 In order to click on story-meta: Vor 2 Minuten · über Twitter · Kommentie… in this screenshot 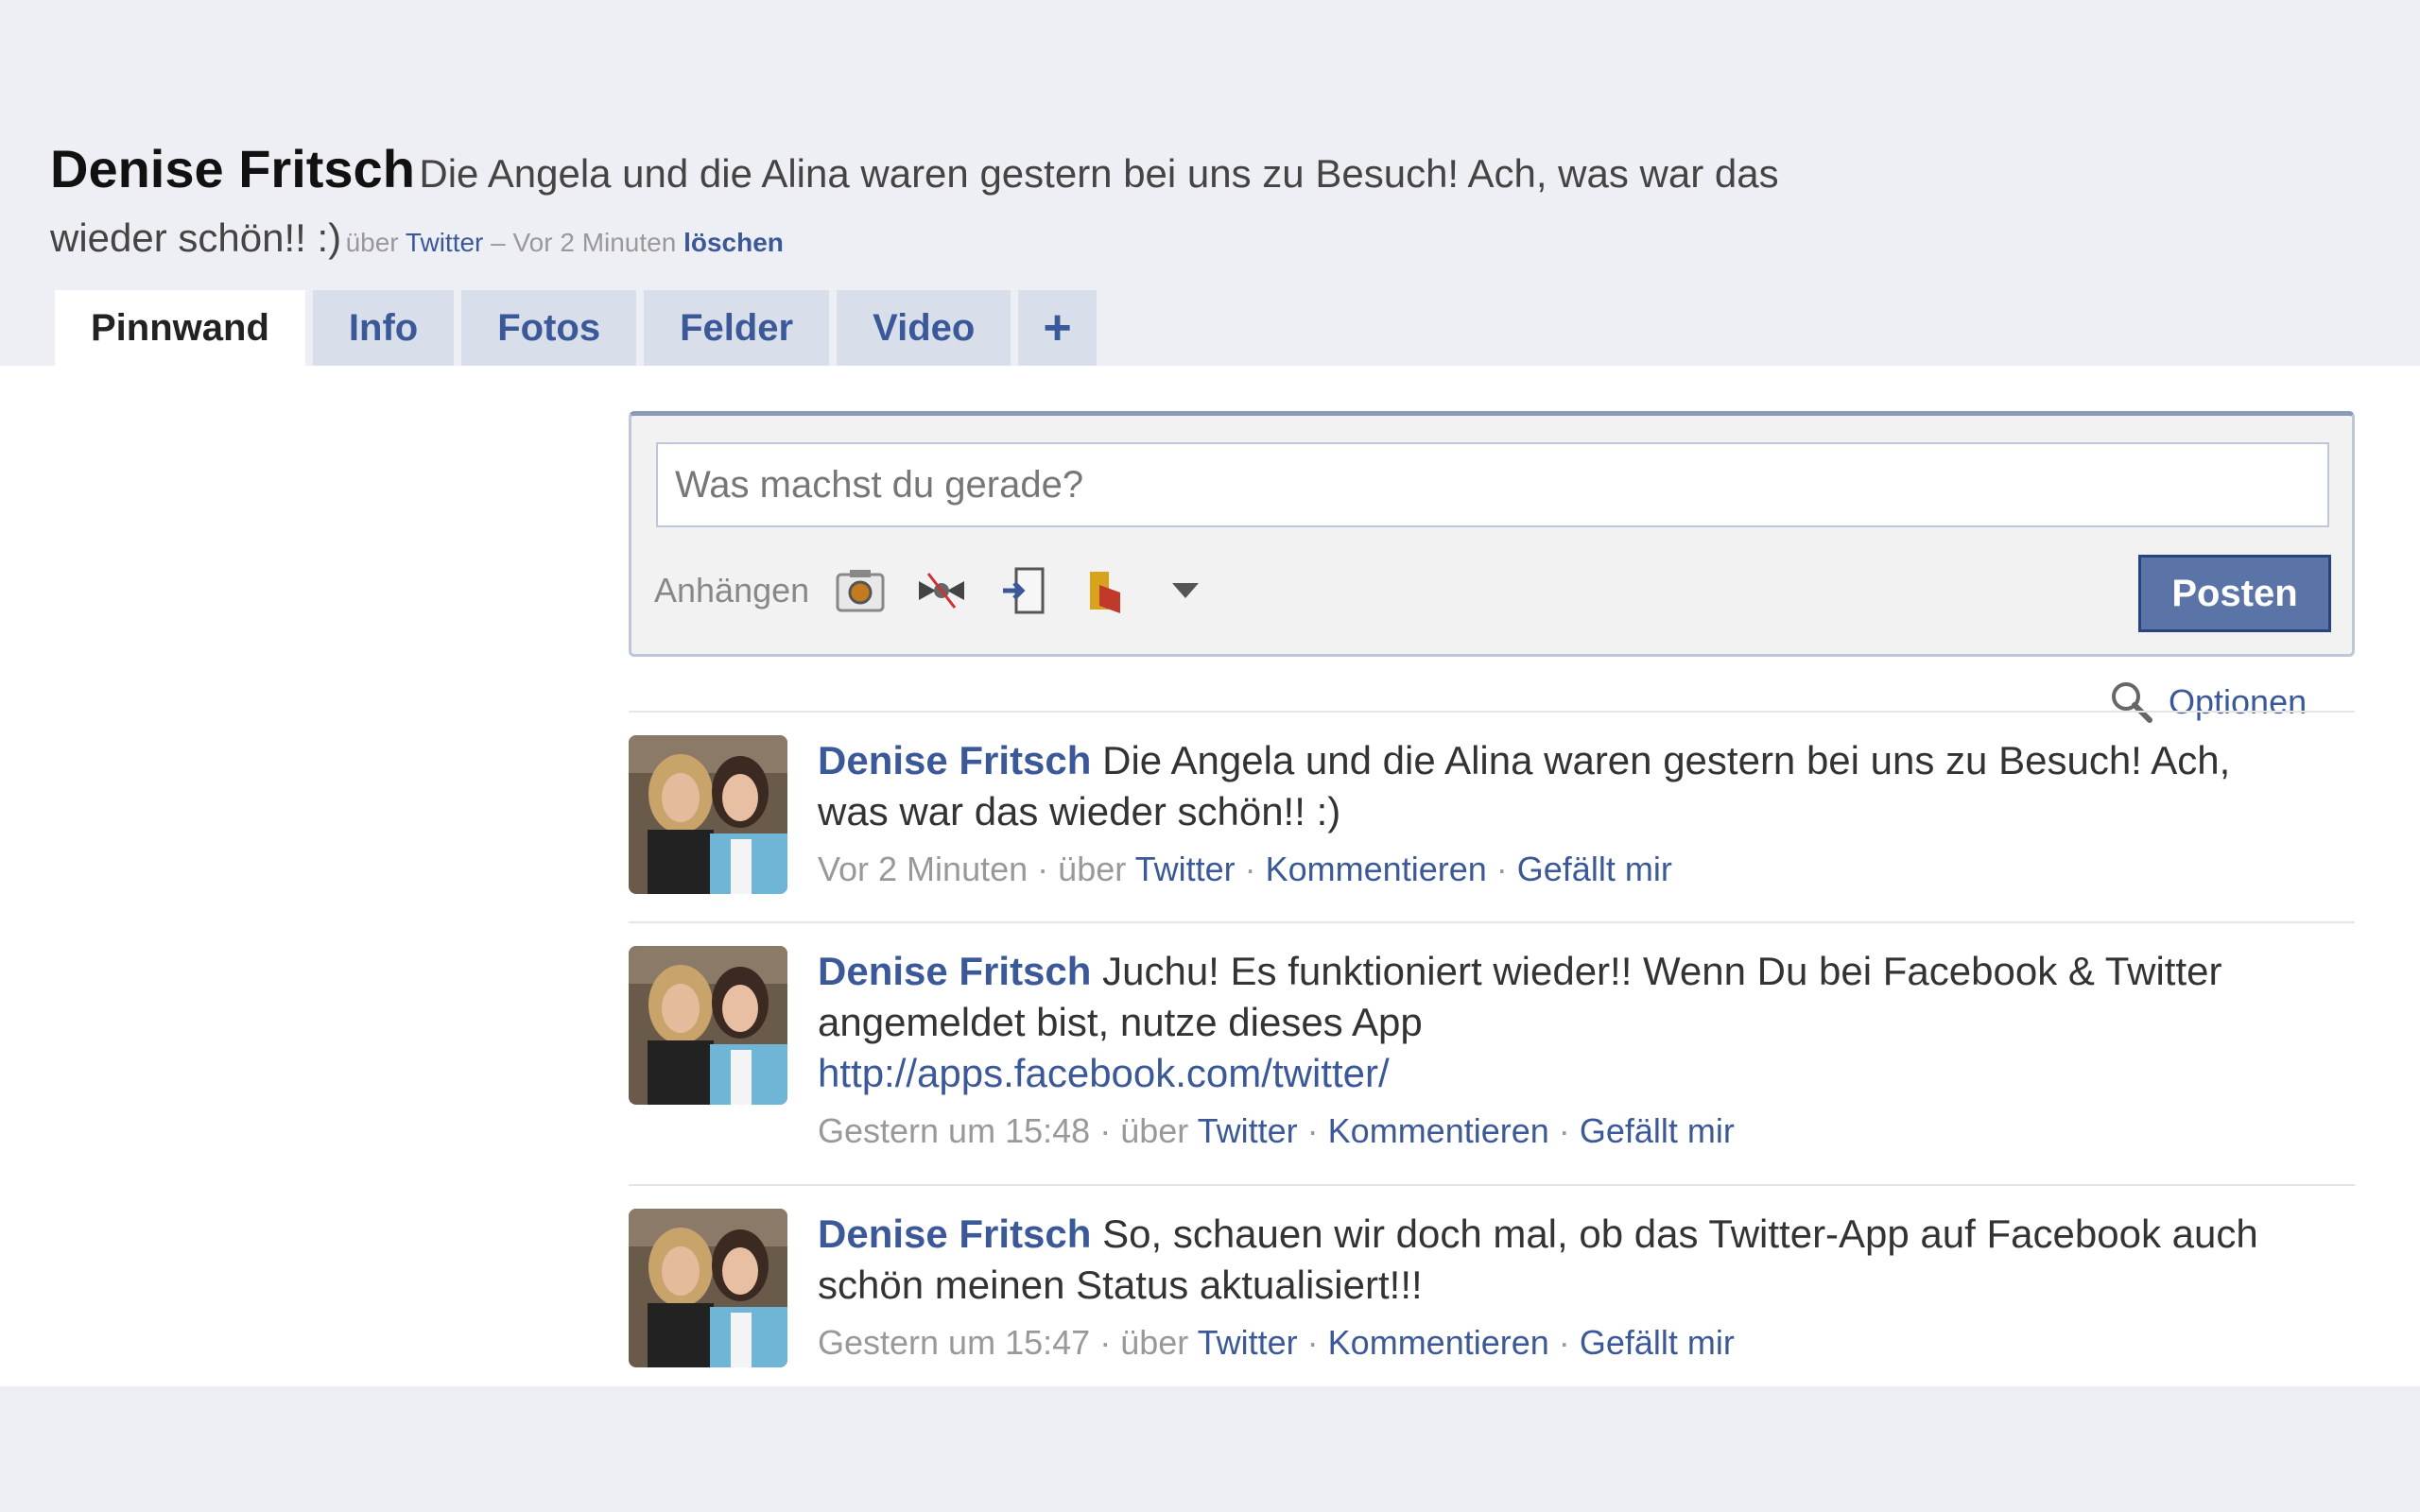, I will do `click(1555, 869)`.